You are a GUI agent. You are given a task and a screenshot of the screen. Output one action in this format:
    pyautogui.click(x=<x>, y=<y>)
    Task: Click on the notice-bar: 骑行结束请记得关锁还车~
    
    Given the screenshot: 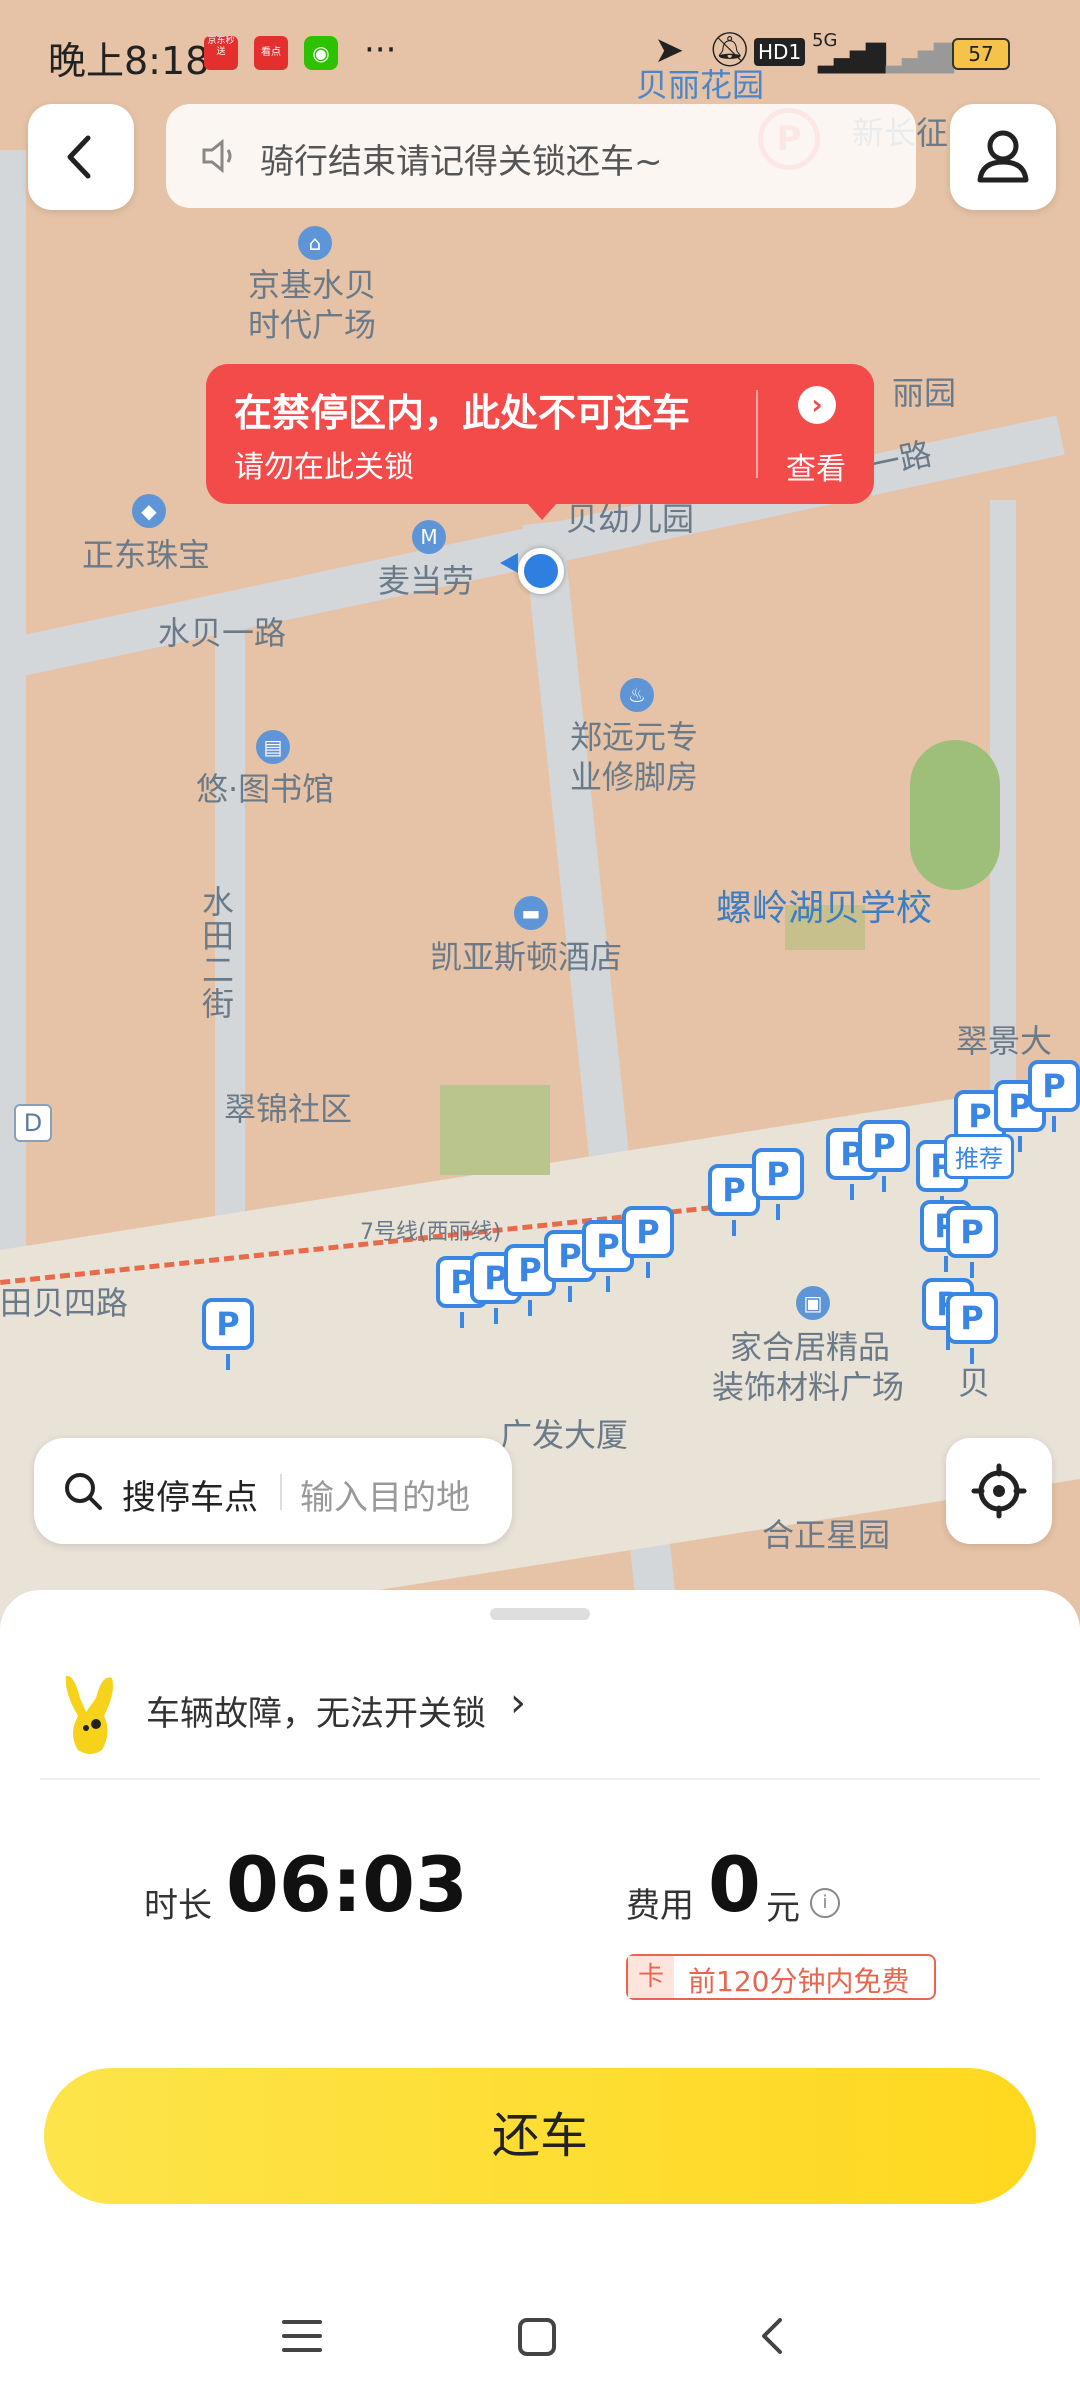 What is the action you would take?
    pyautogui.click(x=541, y=156)
    